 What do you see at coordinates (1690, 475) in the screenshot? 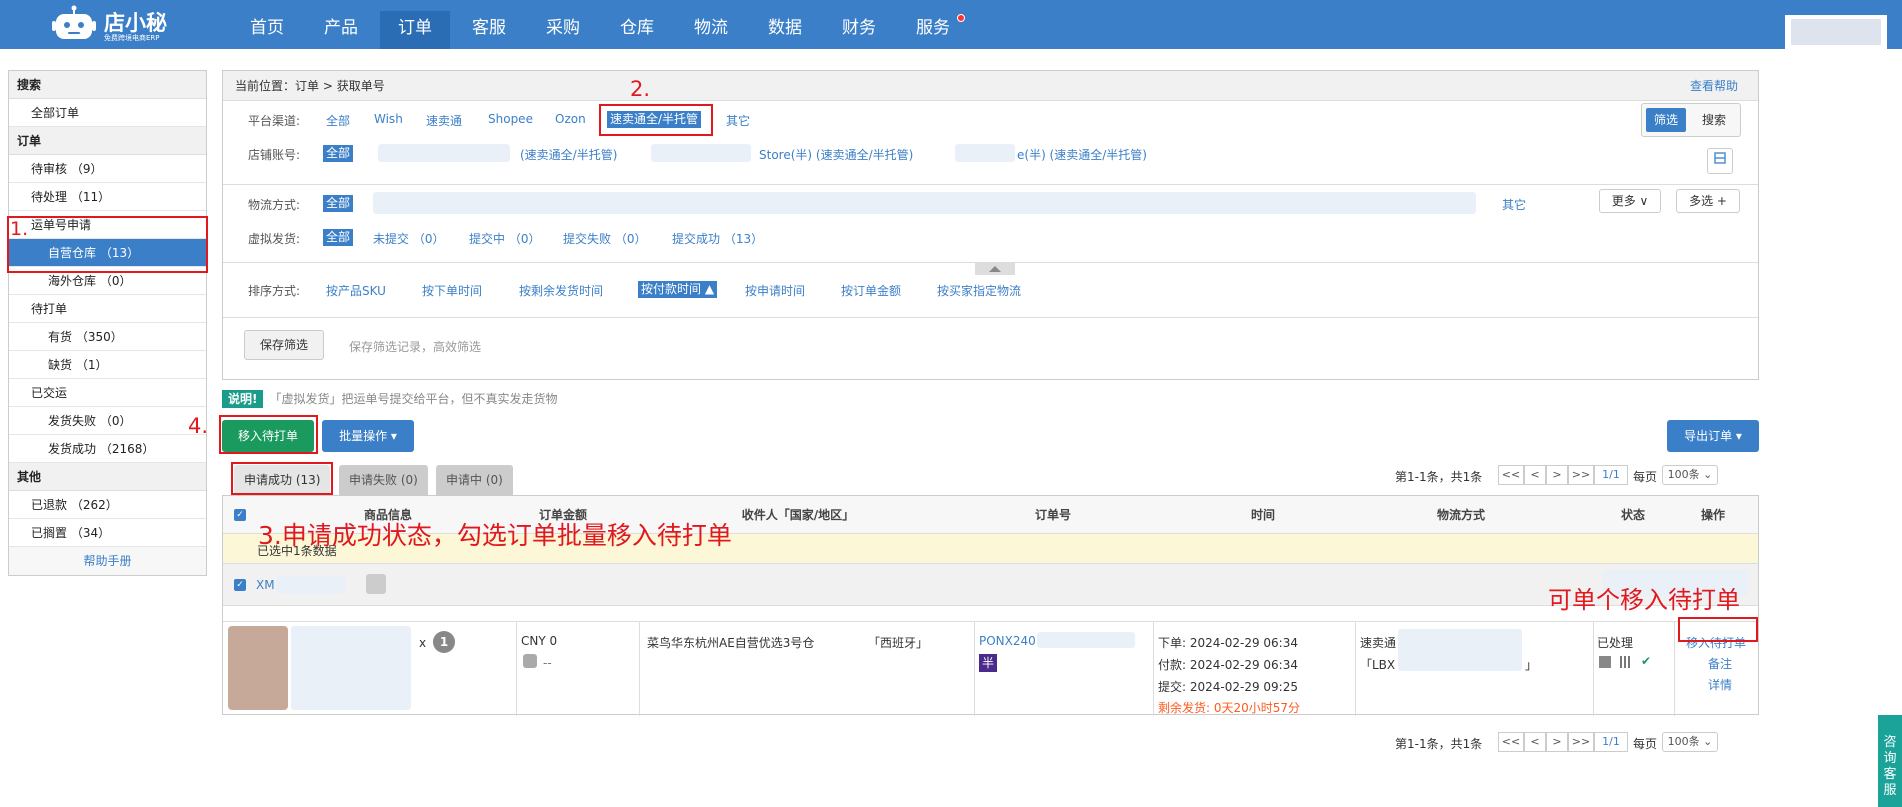
I see `per-page-select: 100条 ⌄` at bounding box center [1690, 475].